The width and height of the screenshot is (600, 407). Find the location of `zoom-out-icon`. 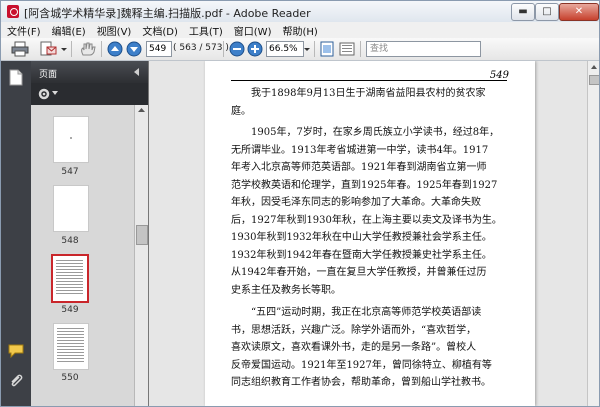

zoom-out-icon is located at coordinates (237, 49).